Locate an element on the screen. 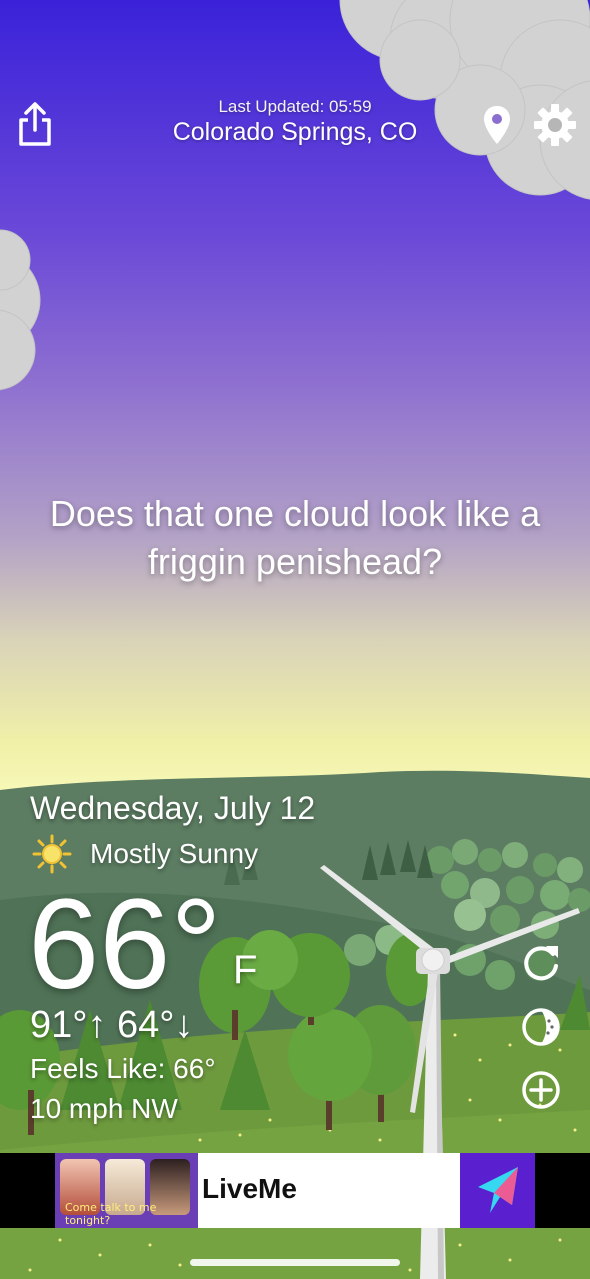 The image size is (590, 1279). sun-icon is located at coordinates (52, 854).